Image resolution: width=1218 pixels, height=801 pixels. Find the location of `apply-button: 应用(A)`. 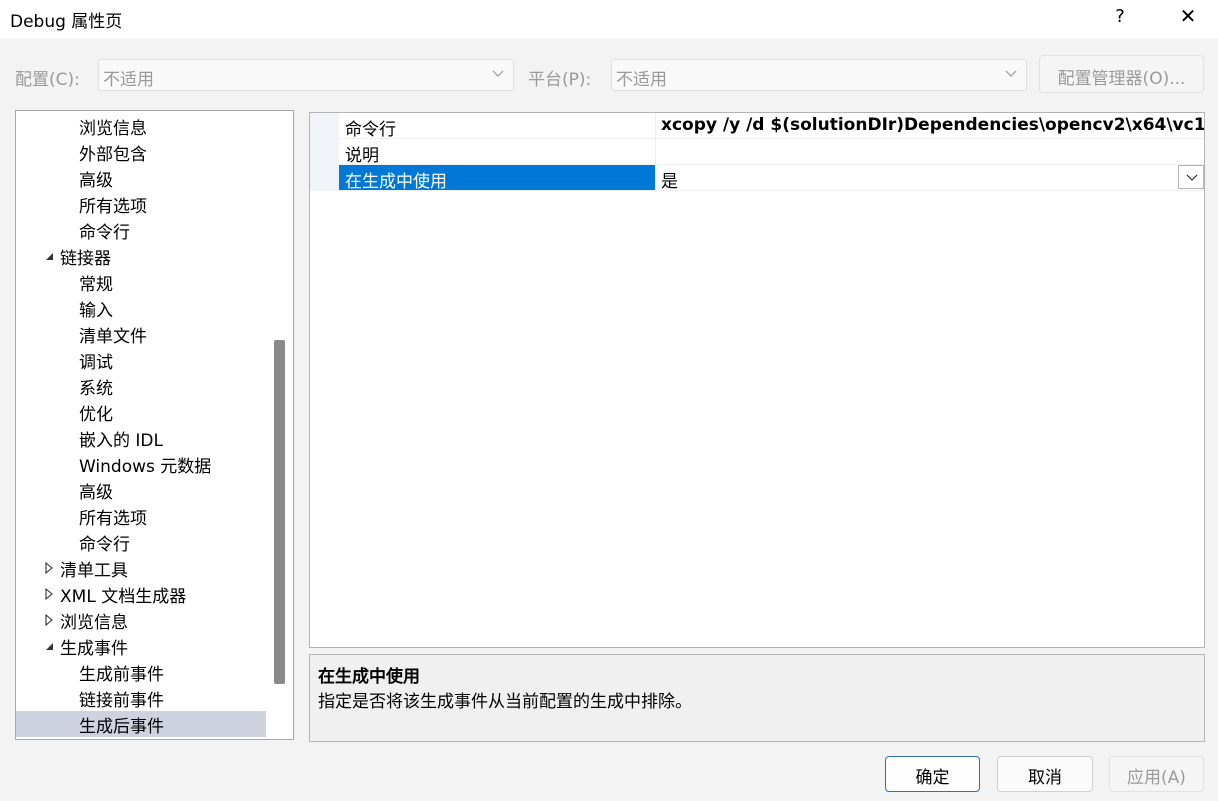

apply-button: 应用(A) is located at coordinates (1156, 774).